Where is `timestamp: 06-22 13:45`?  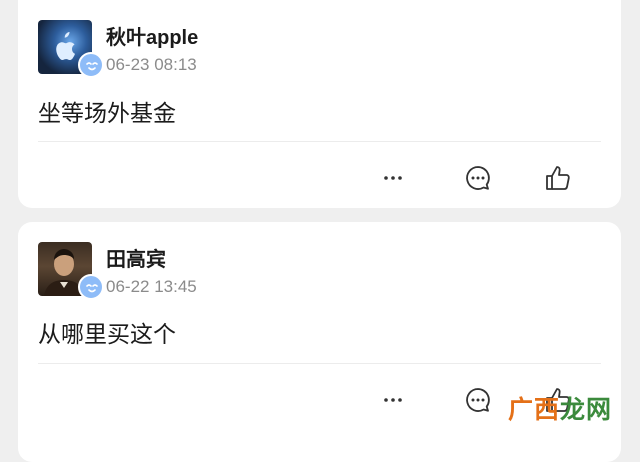 timestamp: 06-22 13:45 is located at coordinates (151, 286).